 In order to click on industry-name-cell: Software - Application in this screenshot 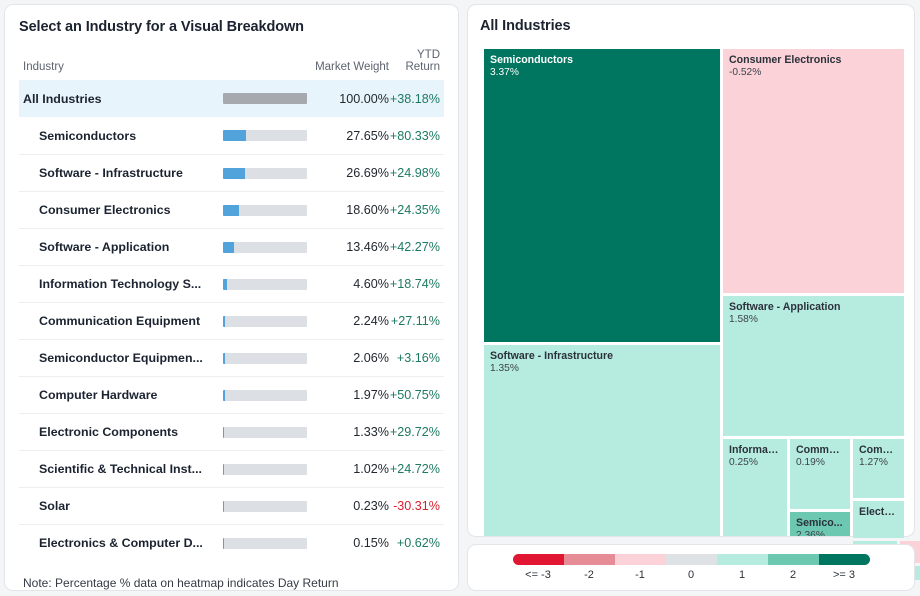, I will do `click(104, 247)`.